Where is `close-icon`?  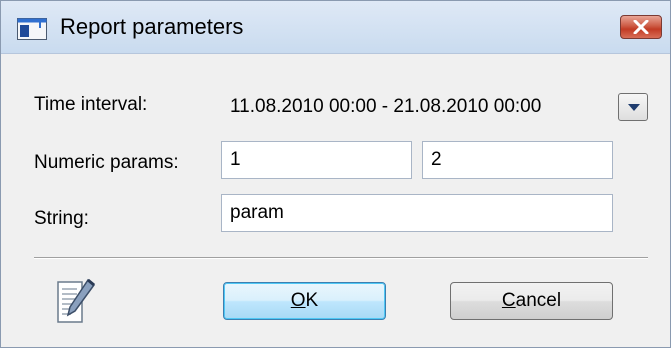
close-icon is located at coordinates (641, 27).